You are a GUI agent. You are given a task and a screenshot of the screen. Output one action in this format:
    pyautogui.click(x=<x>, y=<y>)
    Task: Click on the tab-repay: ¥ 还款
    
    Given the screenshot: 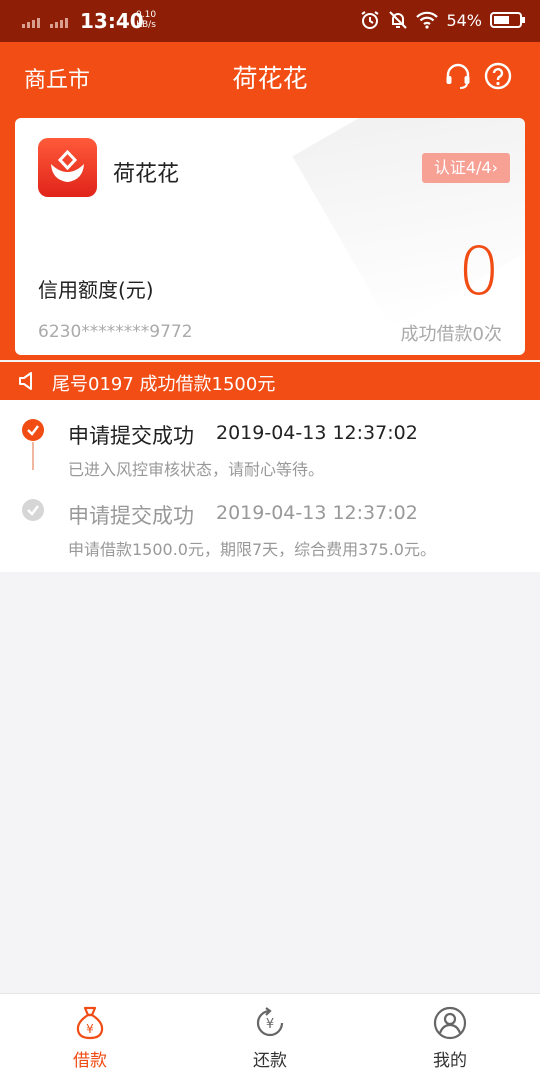 What is the action you would take?
    pyautogui.click(x=270, y=1035)
    